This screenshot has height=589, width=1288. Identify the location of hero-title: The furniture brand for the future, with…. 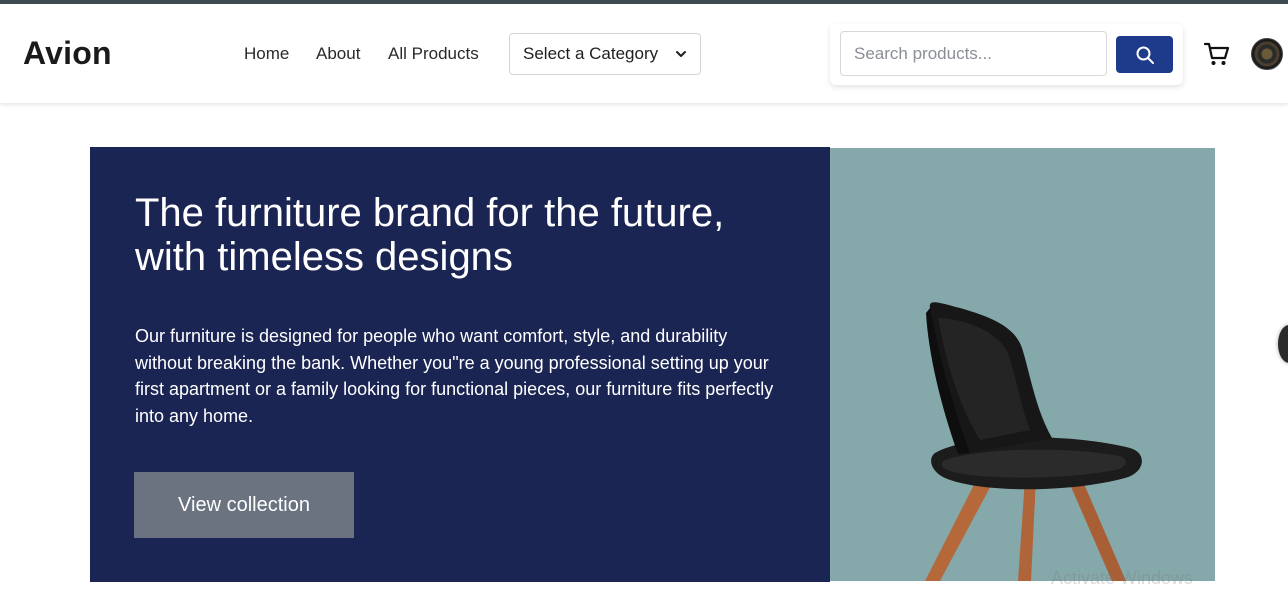
(430, 235).